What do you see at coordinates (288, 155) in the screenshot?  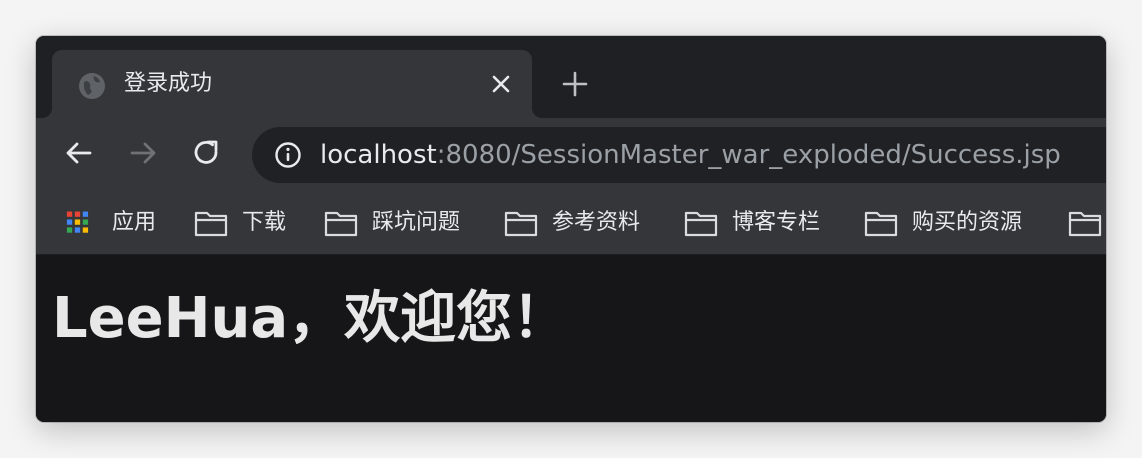 I see `info-icon` at bounding box center [288, 155].